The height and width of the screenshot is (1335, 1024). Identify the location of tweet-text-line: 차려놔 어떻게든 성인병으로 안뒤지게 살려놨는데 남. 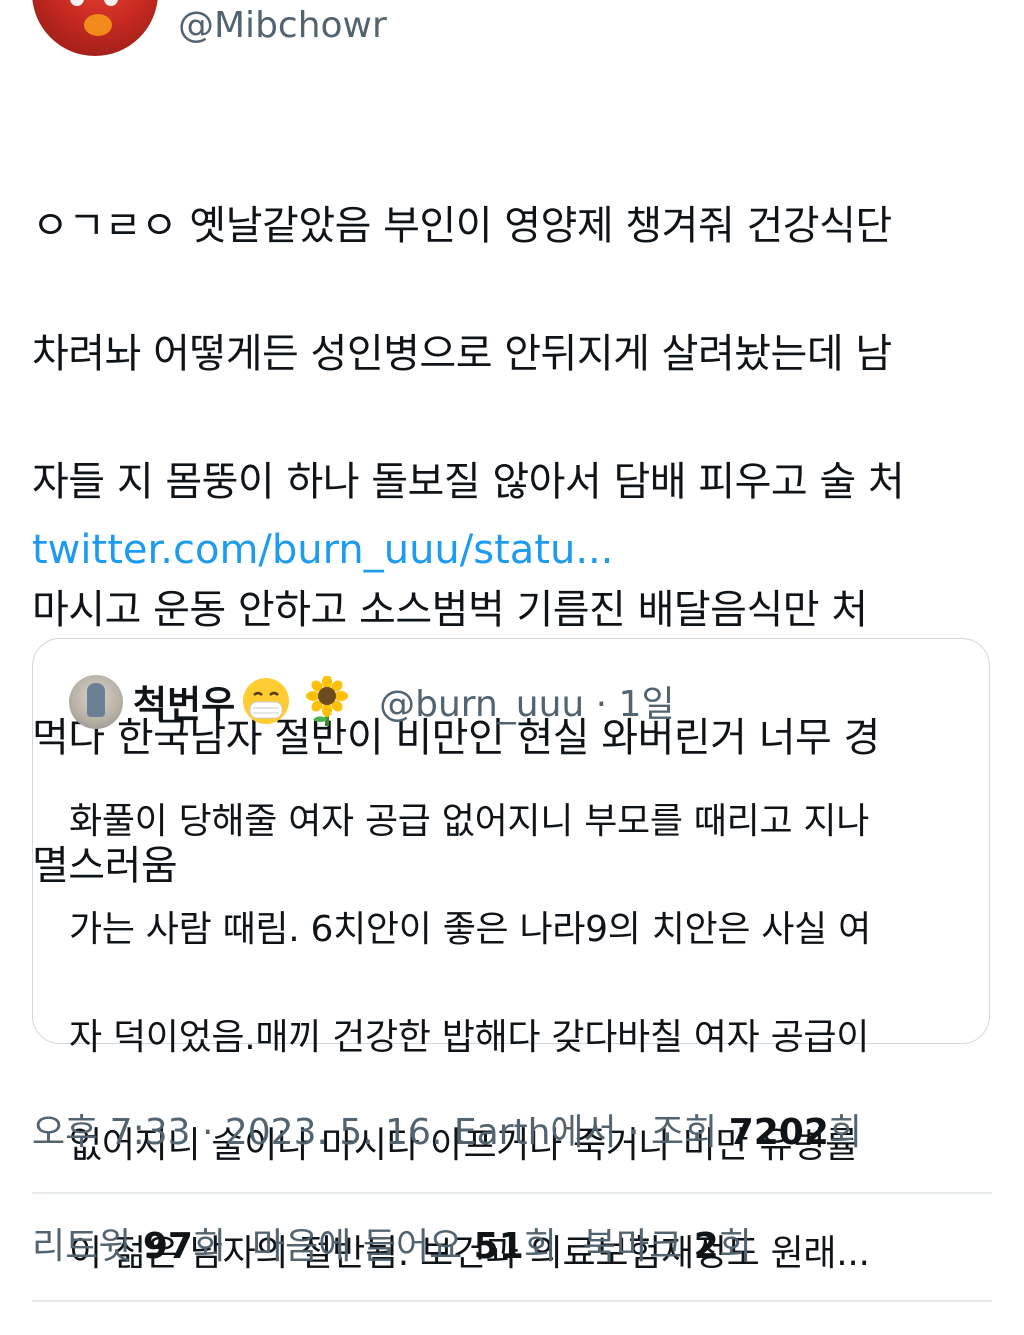
(462, 354).